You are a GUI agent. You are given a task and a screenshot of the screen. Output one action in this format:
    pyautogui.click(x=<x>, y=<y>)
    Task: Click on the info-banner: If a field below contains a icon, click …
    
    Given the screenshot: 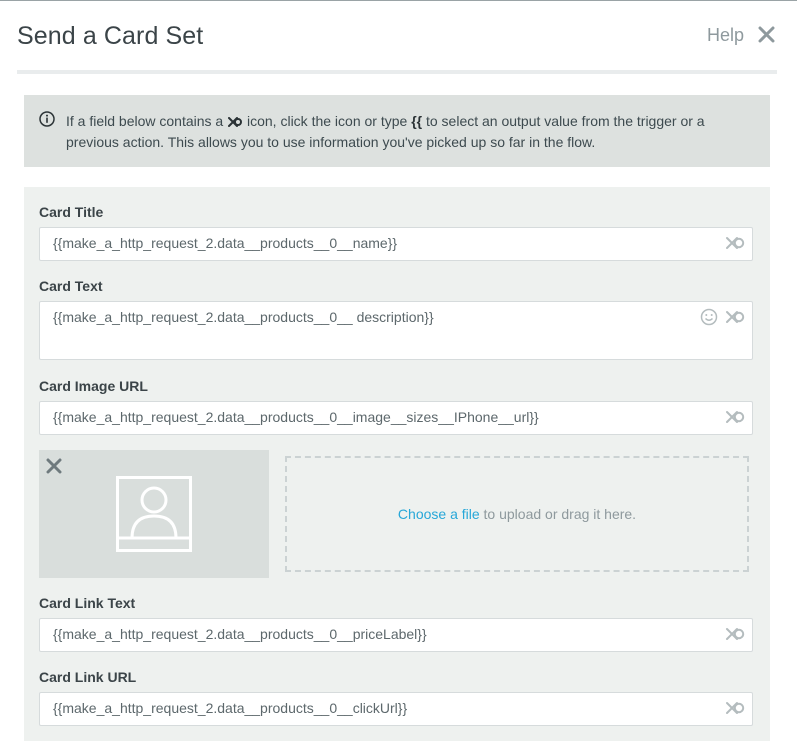 What is the action you would take?
    pyautogui.click(x=397, y=131)
    